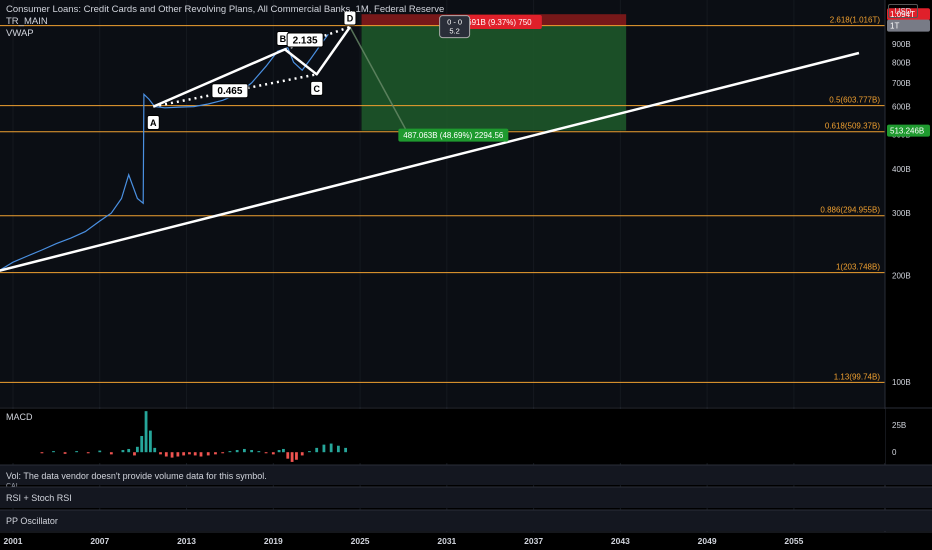  I want to click on y-tick-label: 100B, so click(901, 382).